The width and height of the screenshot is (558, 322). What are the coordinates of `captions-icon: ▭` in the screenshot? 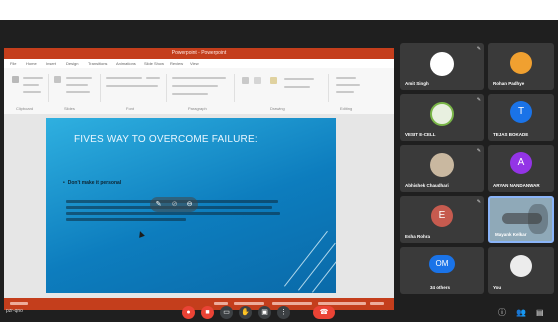 It's located at (226, 312).